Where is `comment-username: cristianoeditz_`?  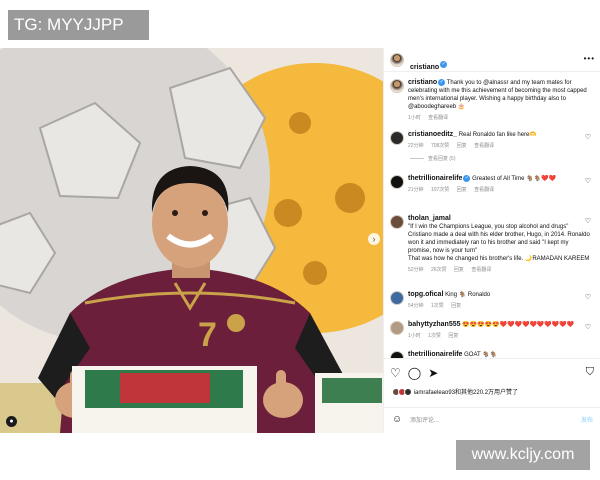 comment-username: cristianoeditz_ is located at coordinates (432, 134).